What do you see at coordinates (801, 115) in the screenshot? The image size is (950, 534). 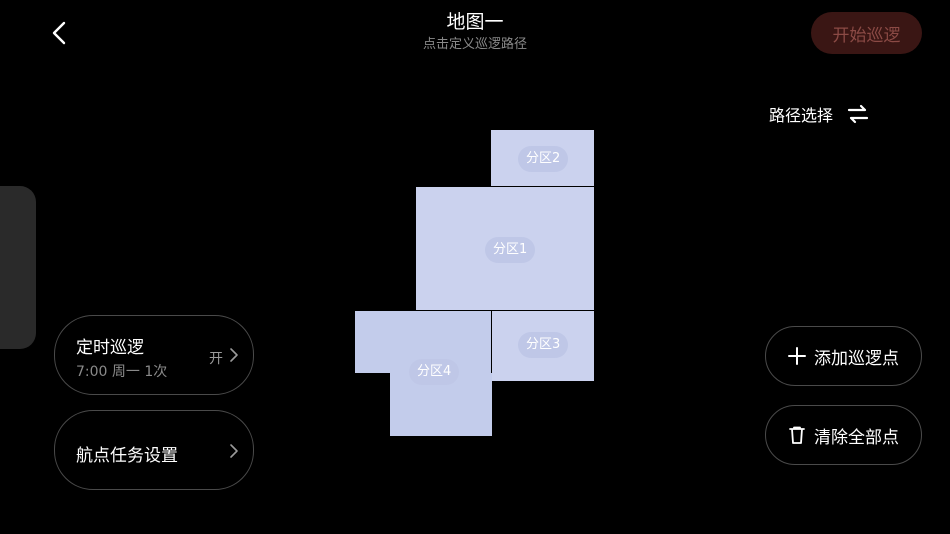 I see `route-select-label: 路径选择` at bounding box center [801, 115].